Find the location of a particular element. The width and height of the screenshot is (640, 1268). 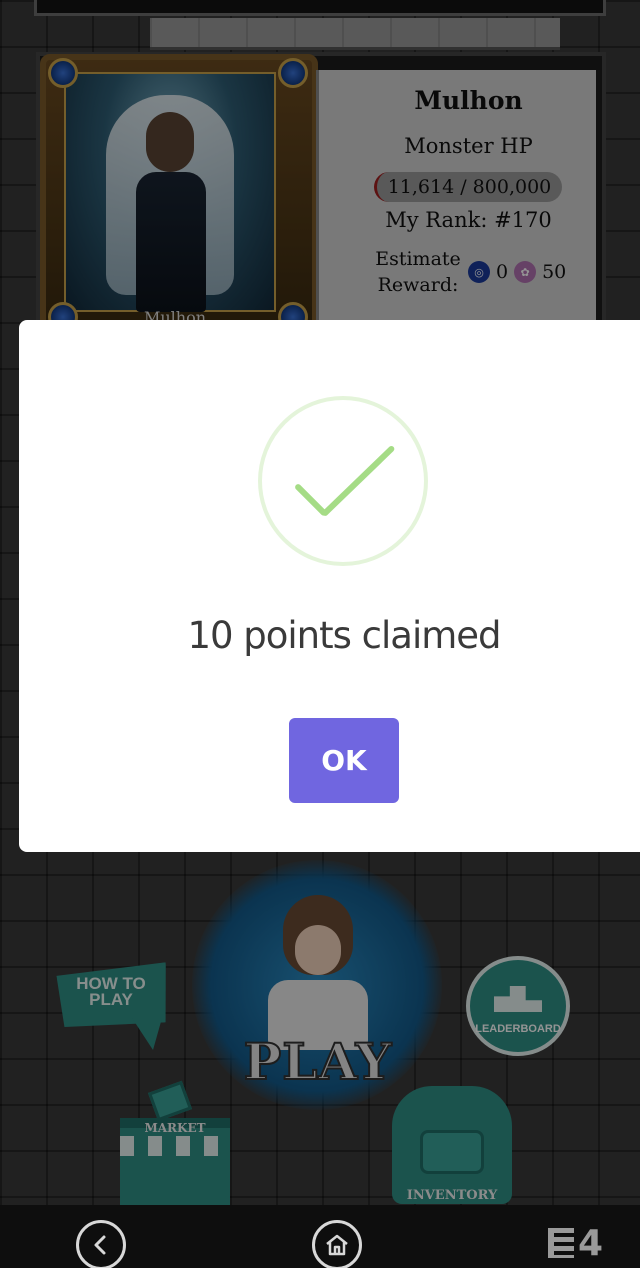

home-button is located at coordinates (337, 1244).